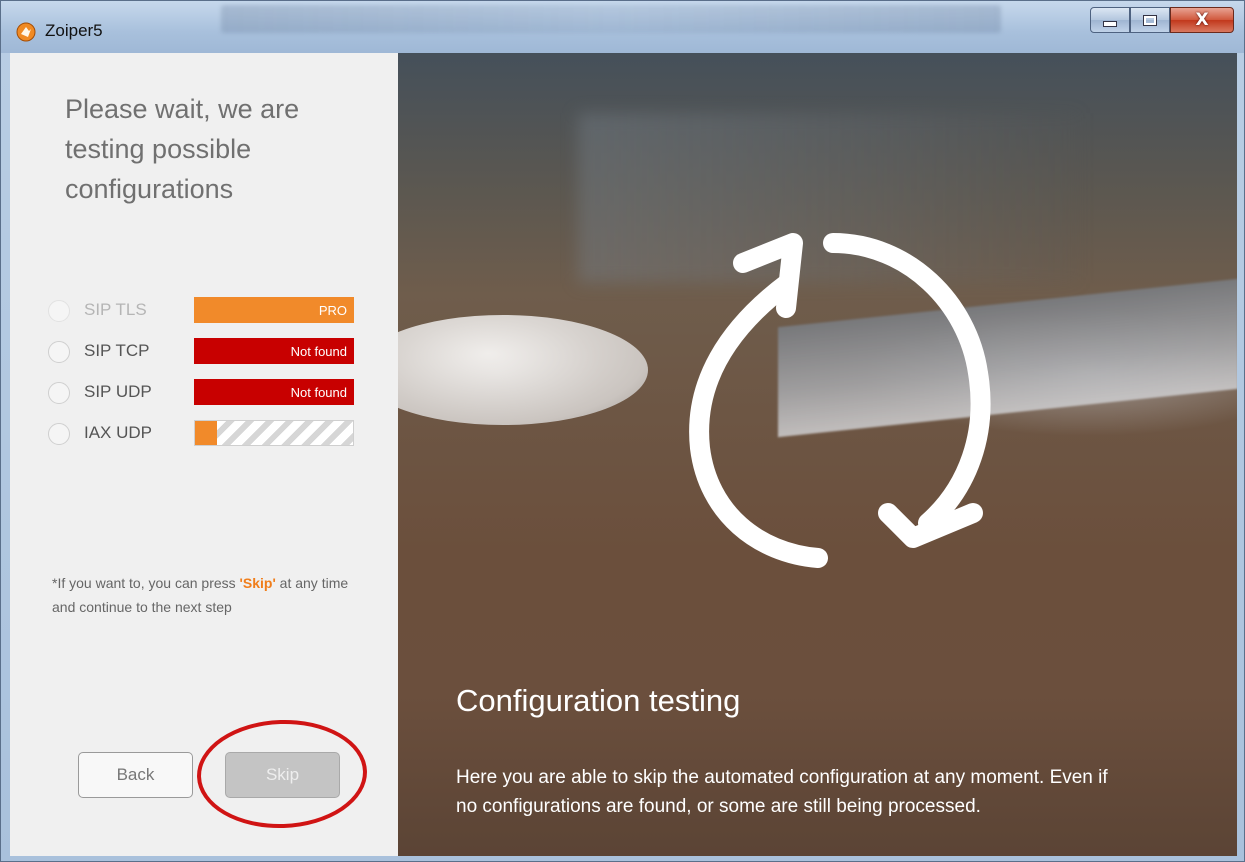 This screenshot has width=1245, height=862. What do you see at coordinates (135, 775) in the screenshot?
I see `back-button: Back` at bounding box center [135, 775].